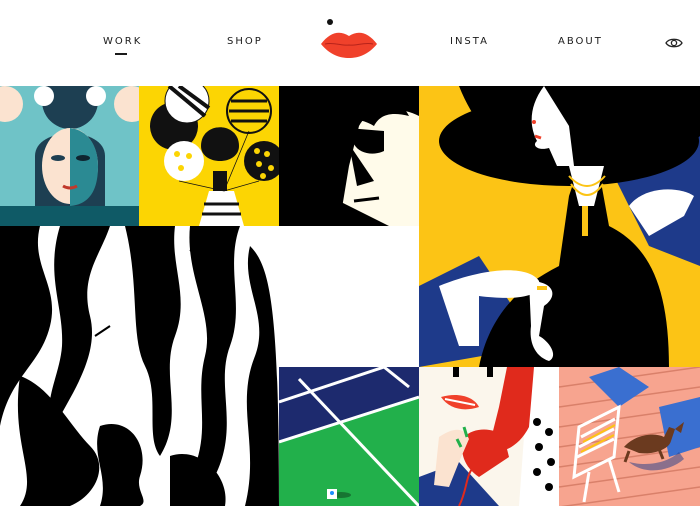 Image resolution: width=700 pixels, height=506 pixels. Describe the element at coordinates (209, 156) in the screenshot. I see `balloons-artwork` at that location.